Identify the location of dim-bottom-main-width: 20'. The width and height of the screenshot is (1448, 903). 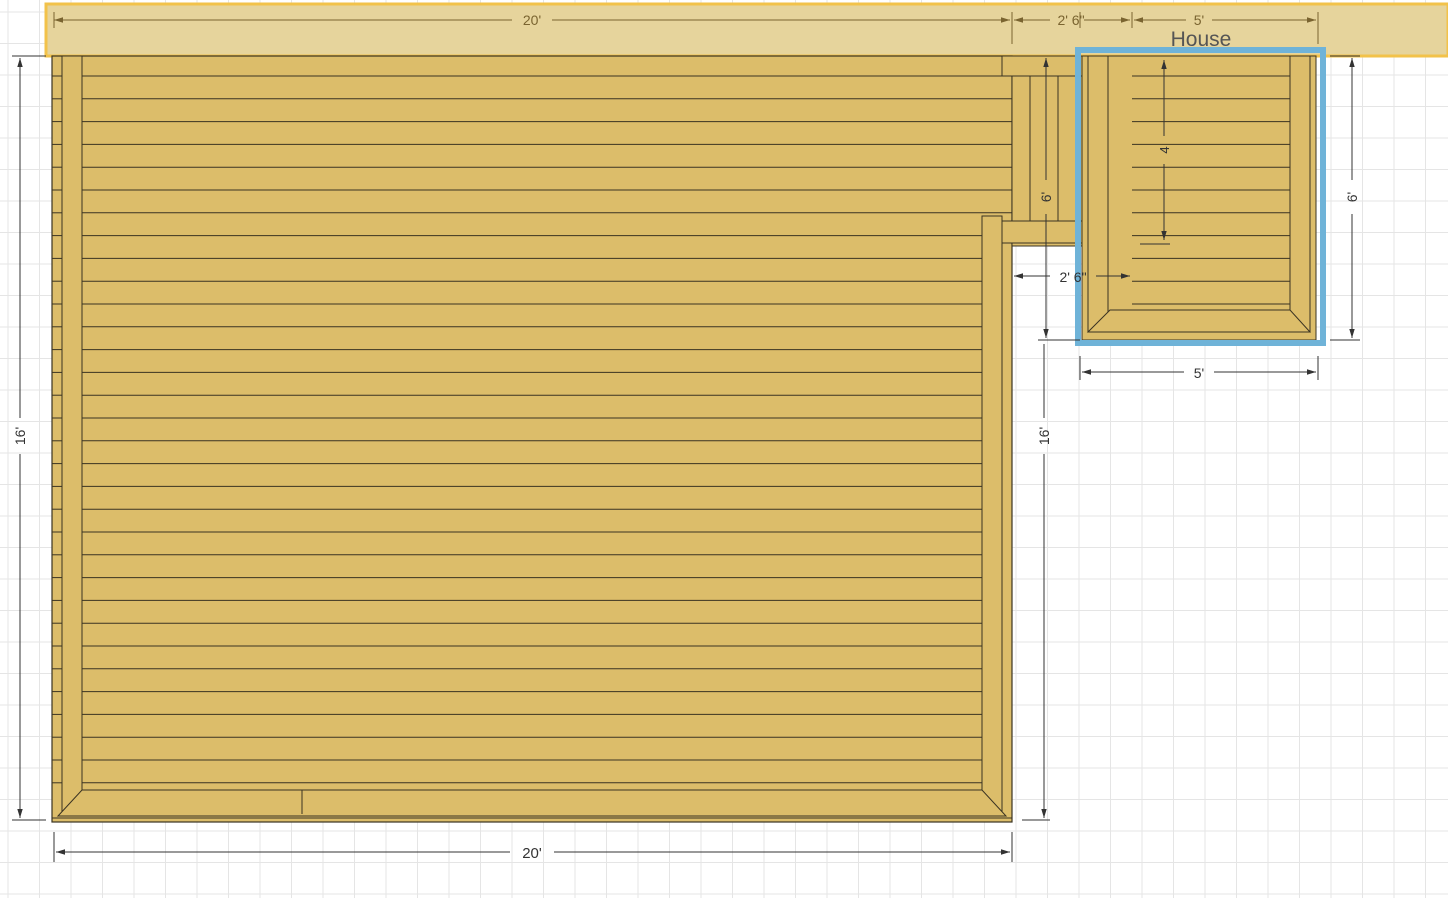
(532, 853).